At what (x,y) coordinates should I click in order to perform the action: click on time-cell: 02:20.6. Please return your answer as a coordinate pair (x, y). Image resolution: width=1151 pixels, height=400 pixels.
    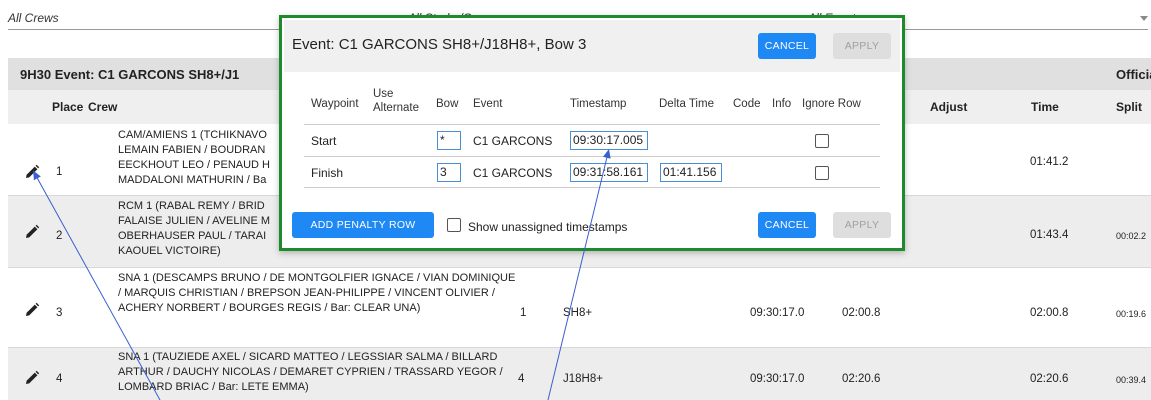
    Looking at the image, I should click on (1049, 379).